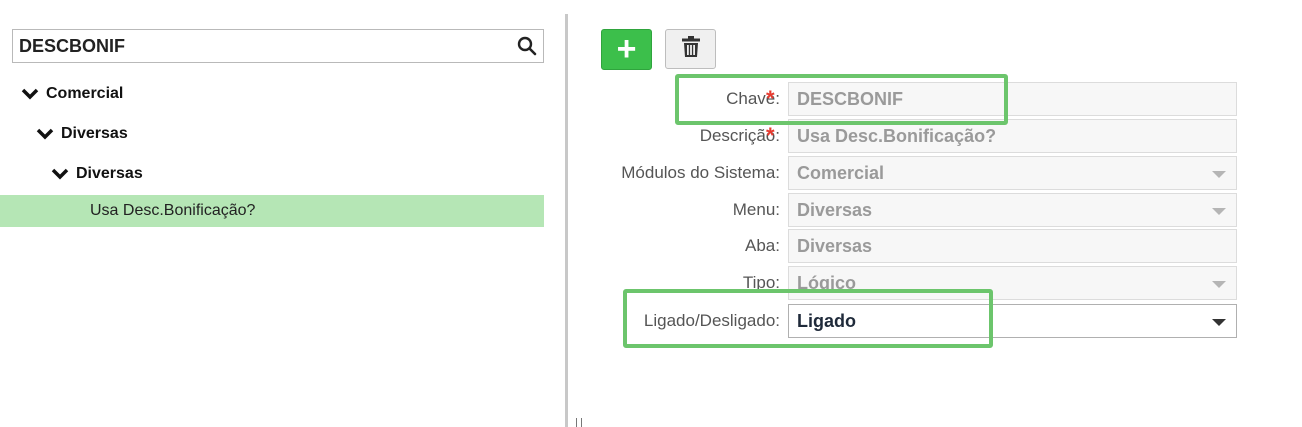 This screenshot has width=1302, height=427. I want to click on plus-icon: +, so click(626, 48).